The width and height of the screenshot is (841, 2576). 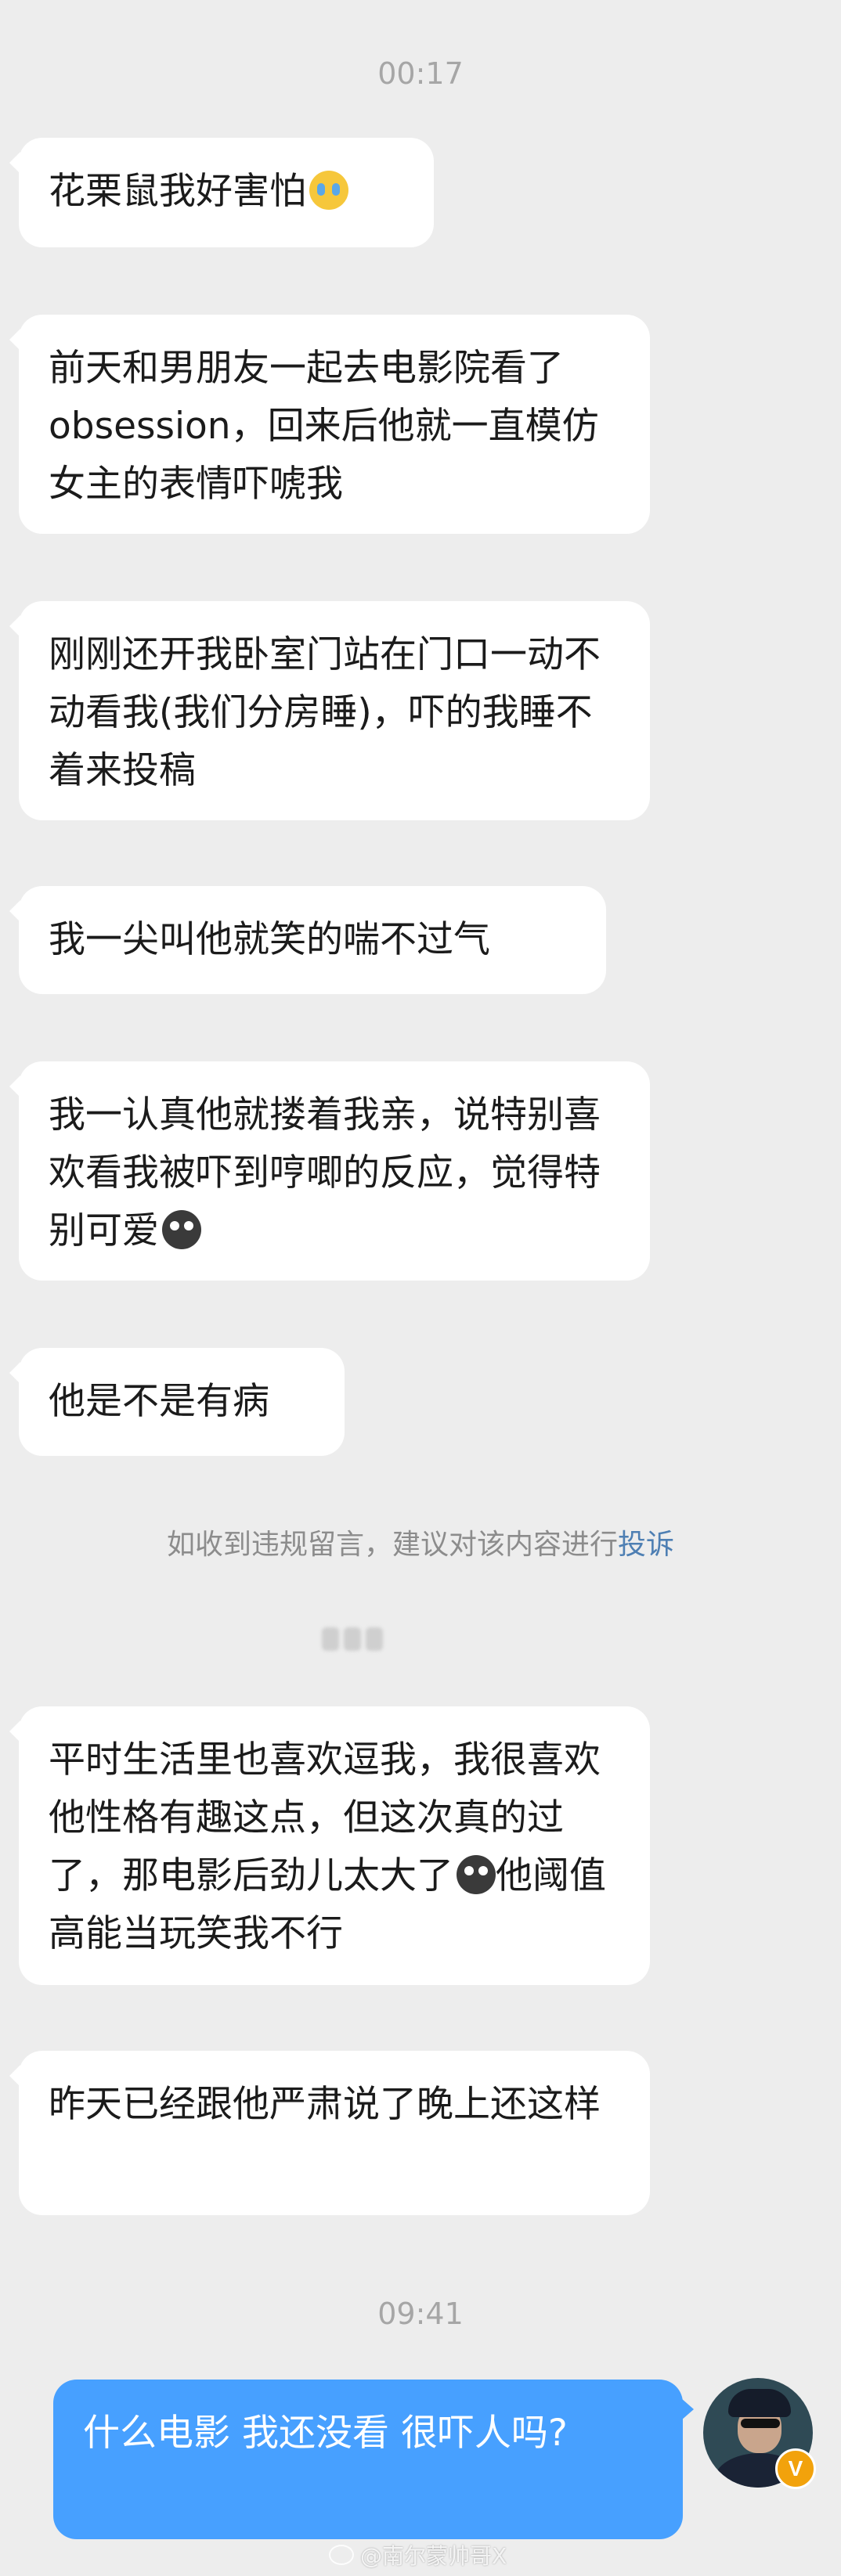 What do you see at coordinates (269, 939) in the screenshot?
I see `message-text: 我一尖叫他就笑的喘不过气` at bounding box center [269, 939].